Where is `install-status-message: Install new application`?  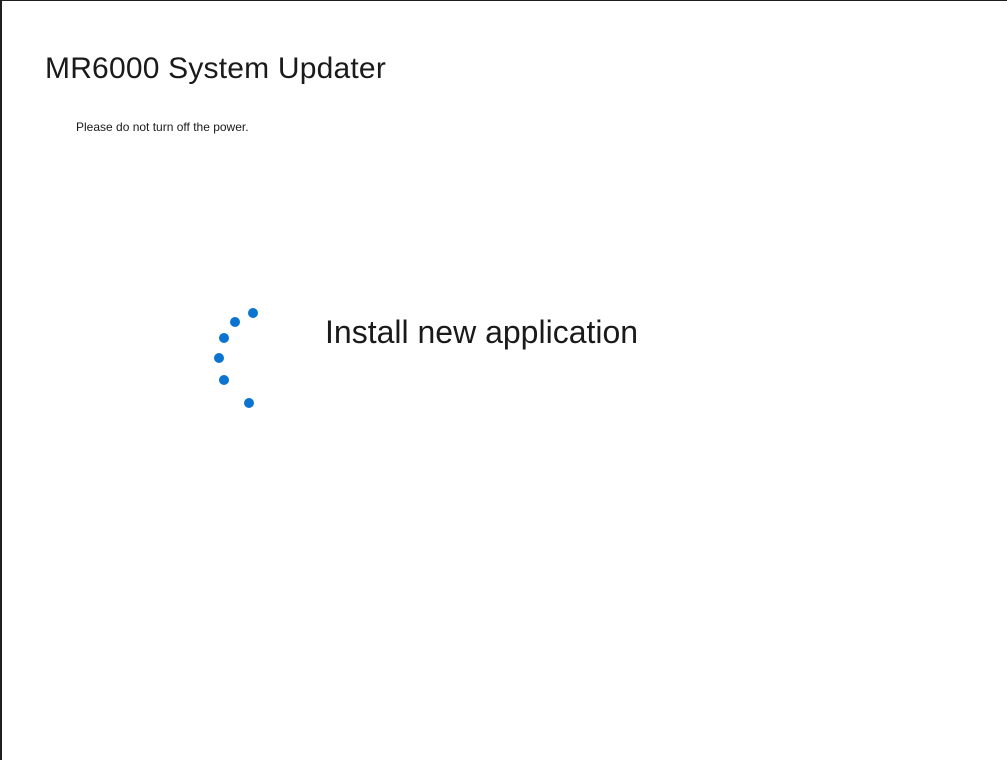 install-status-message: Install new application is located at coordinates (482, 332).